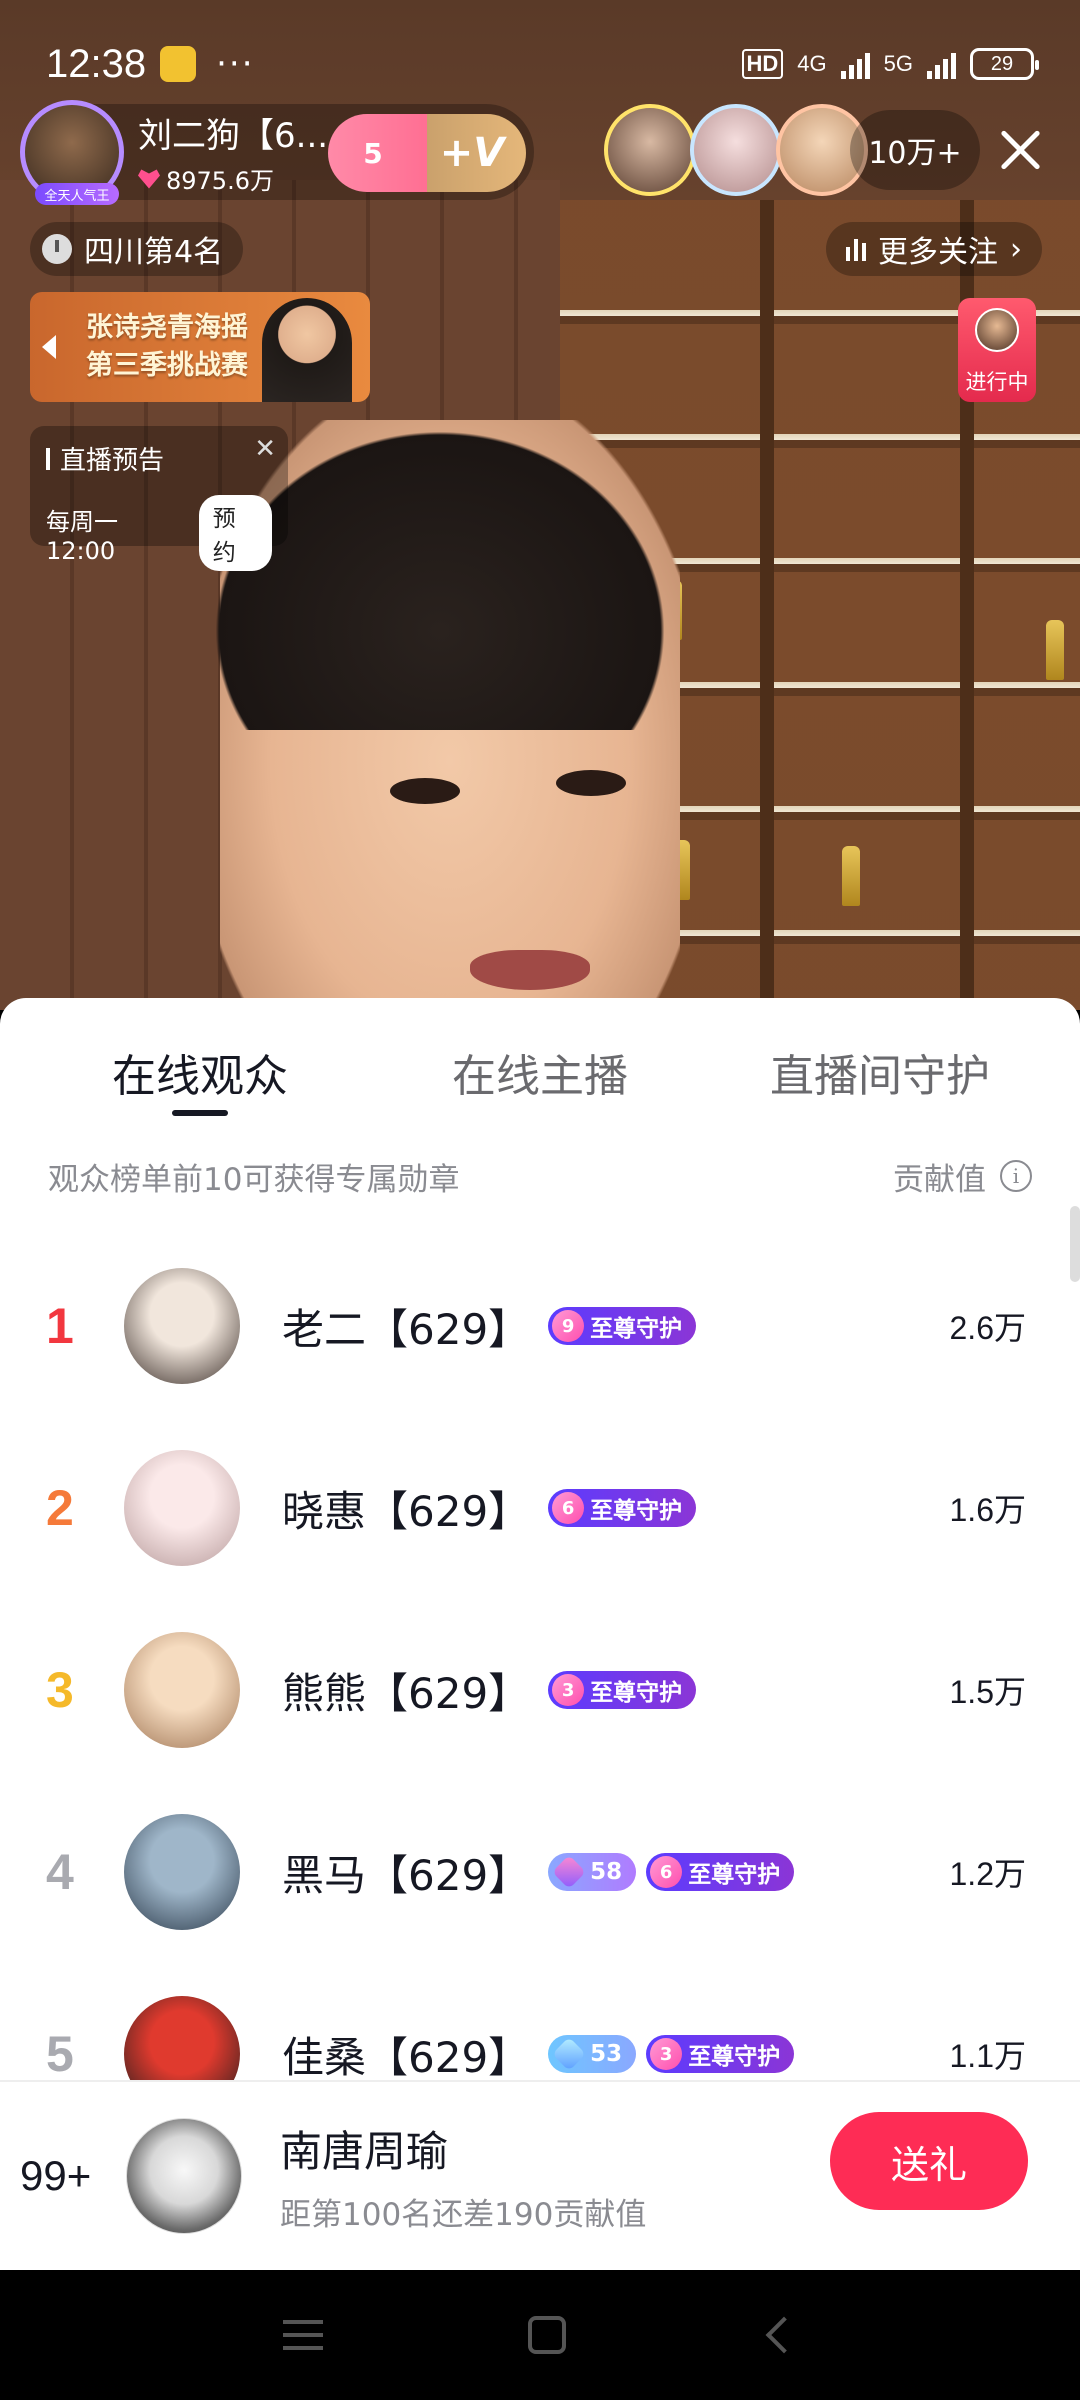  I want to click on user-name: 黑马【629】, so click(406, 1875).